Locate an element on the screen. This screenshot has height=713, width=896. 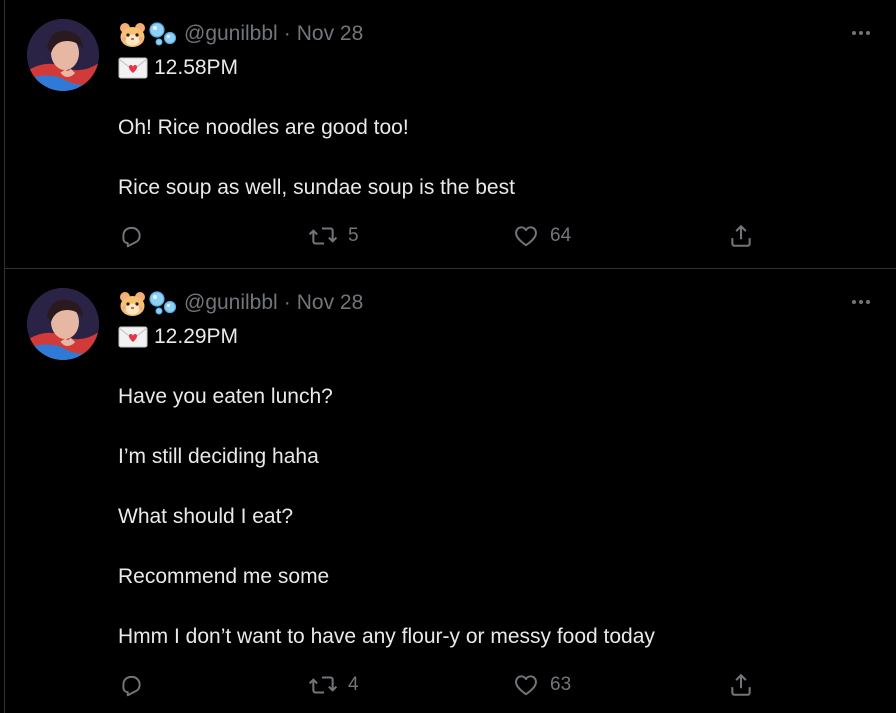
like-button: 64 is located at coordinates (541, 236).